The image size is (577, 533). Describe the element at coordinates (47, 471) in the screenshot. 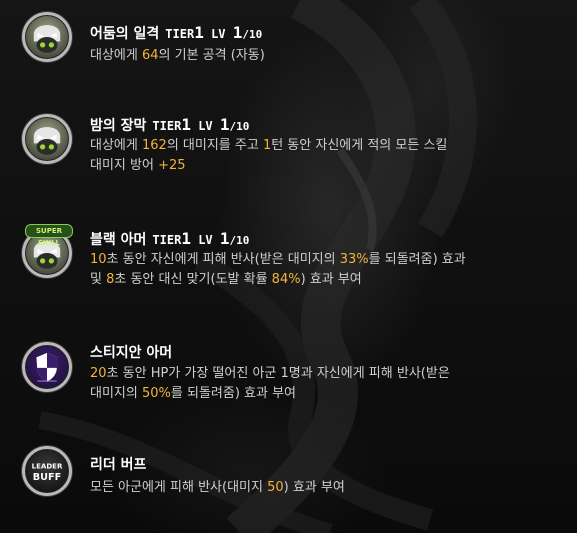

I see `leader-buff-icon: LEADER BUFF` at that location.